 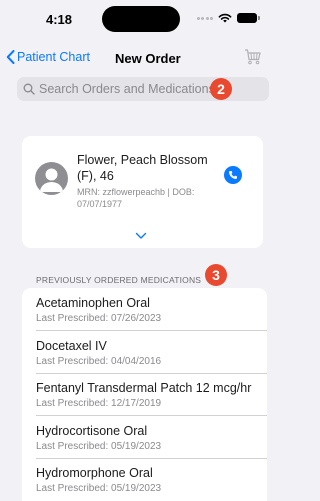 I want to click on chevron-left-icon, so click(x=10, y=57).